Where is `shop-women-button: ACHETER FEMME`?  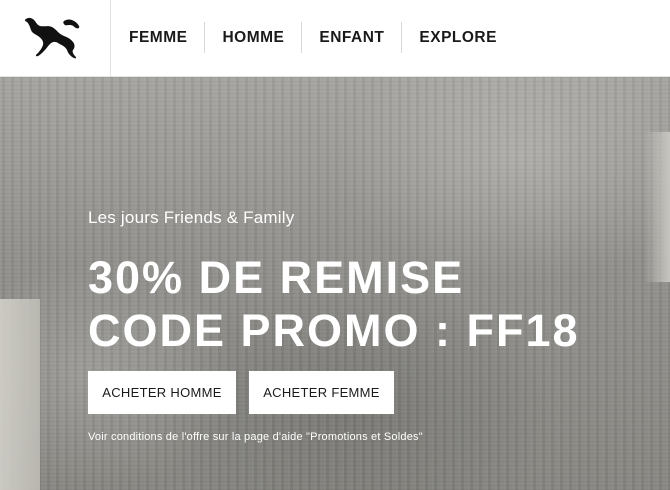 shop-women-button: ACHETER FEMME is located at coordinates (321, 392).